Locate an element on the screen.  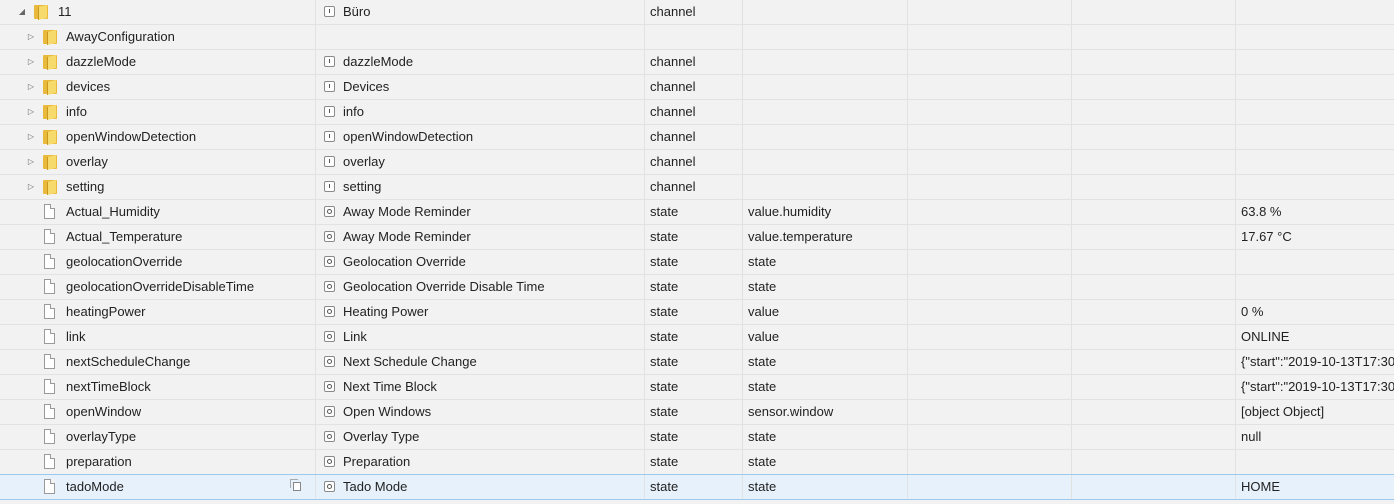
tree-row-11: ◢ 11 Büro channel is located at coordinates (697, 12).